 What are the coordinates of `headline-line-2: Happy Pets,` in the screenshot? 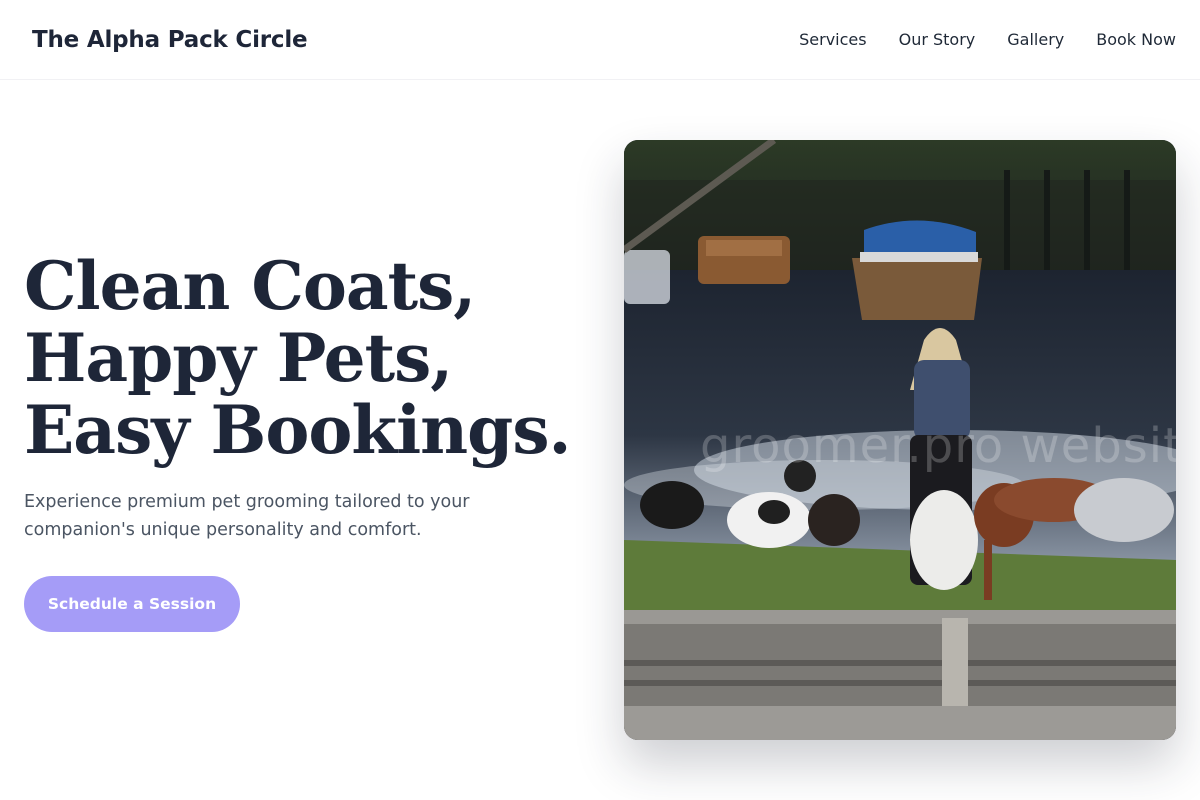 It's located at (238, 358).